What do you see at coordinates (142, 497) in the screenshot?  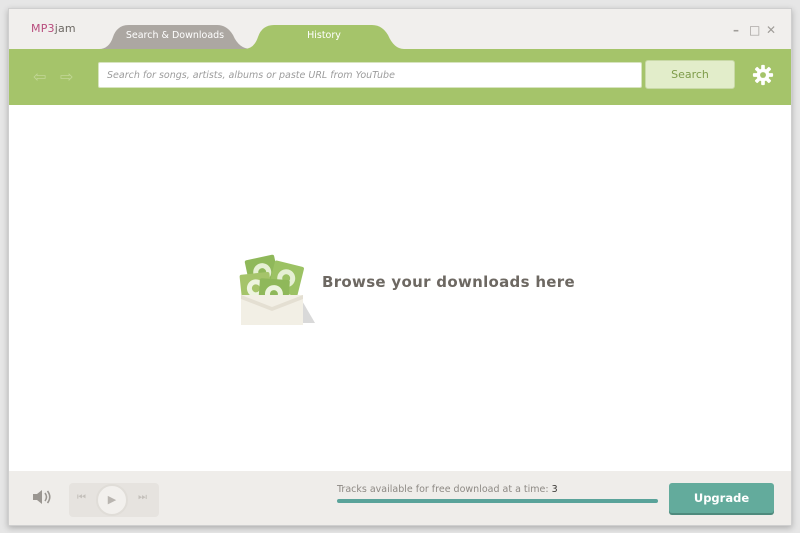 I see `next-track-icon: ⏭` at bounding box center [142, 497].